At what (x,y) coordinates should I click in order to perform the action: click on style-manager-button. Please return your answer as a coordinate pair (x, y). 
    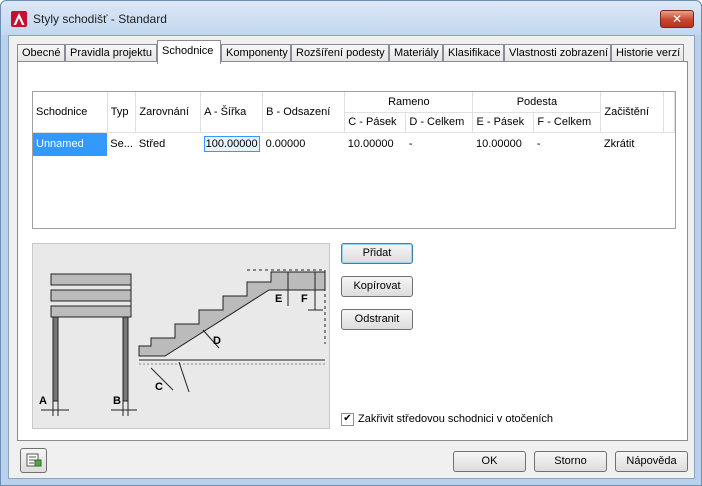
    Looking at the image, I should click on (33, 460).